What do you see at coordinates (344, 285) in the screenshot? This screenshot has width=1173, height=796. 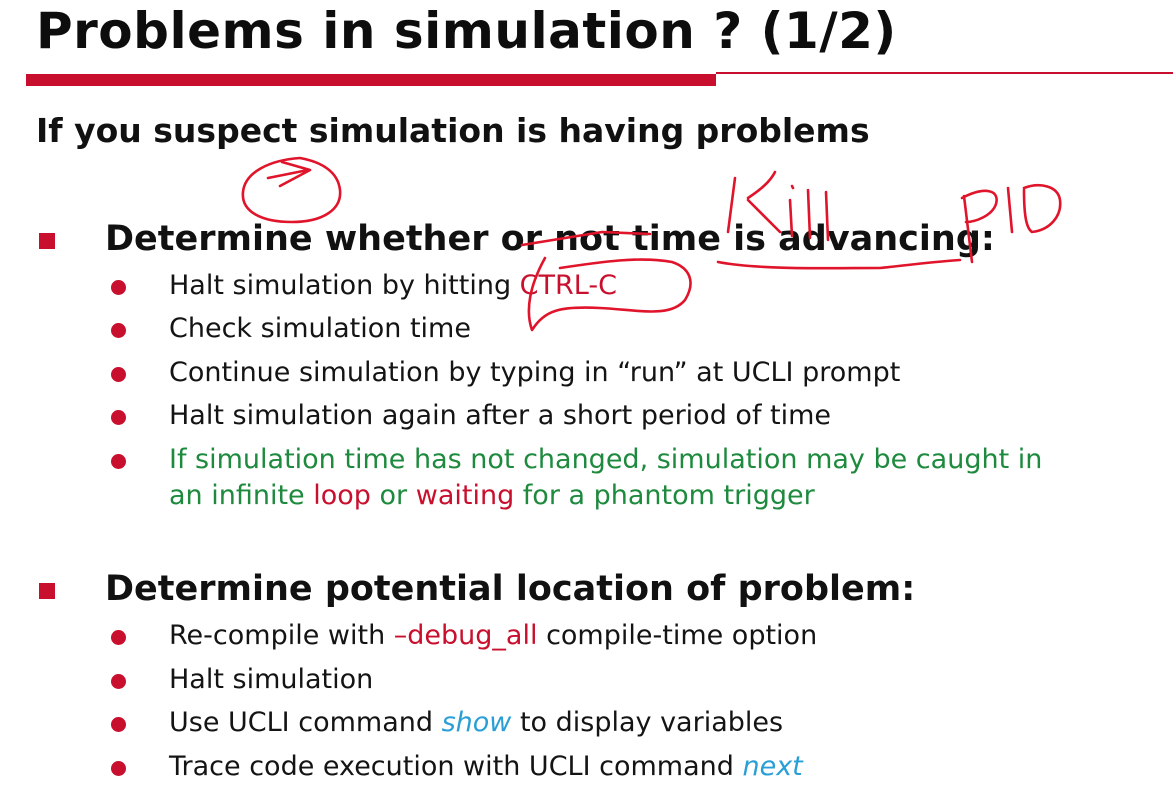 I see `item-text: Halt simulation by hitting` at bounding box center [344, 285].